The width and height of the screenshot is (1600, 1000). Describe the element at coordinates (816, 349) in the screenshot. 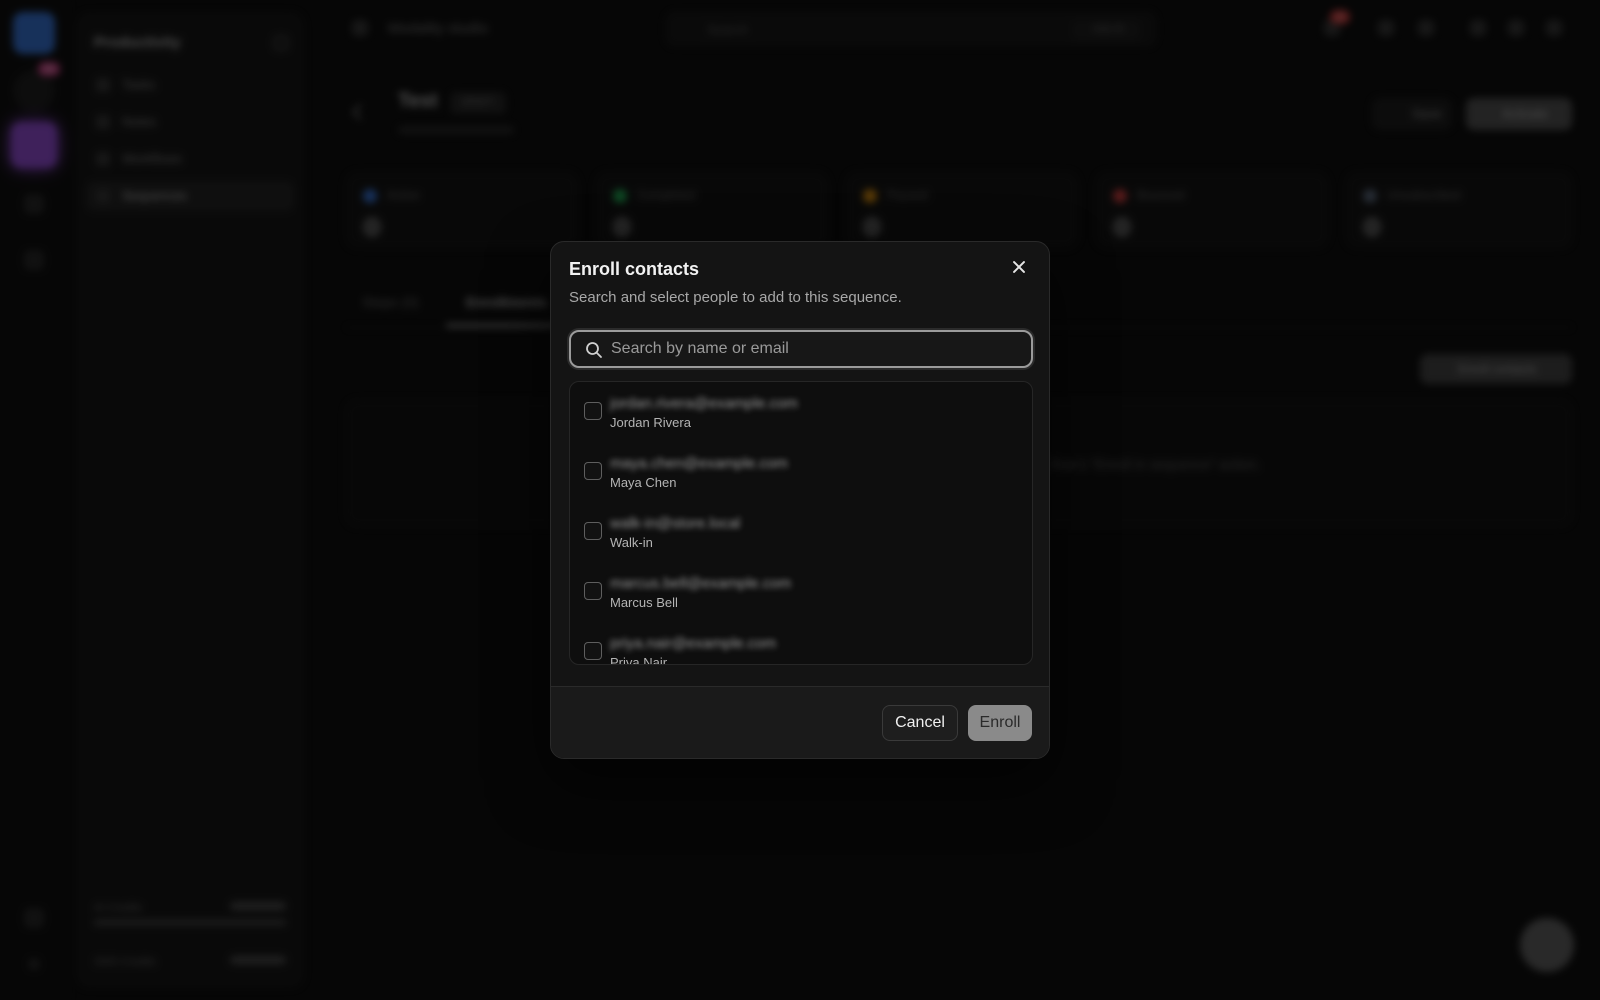

I see `contact-search-input` at that location.